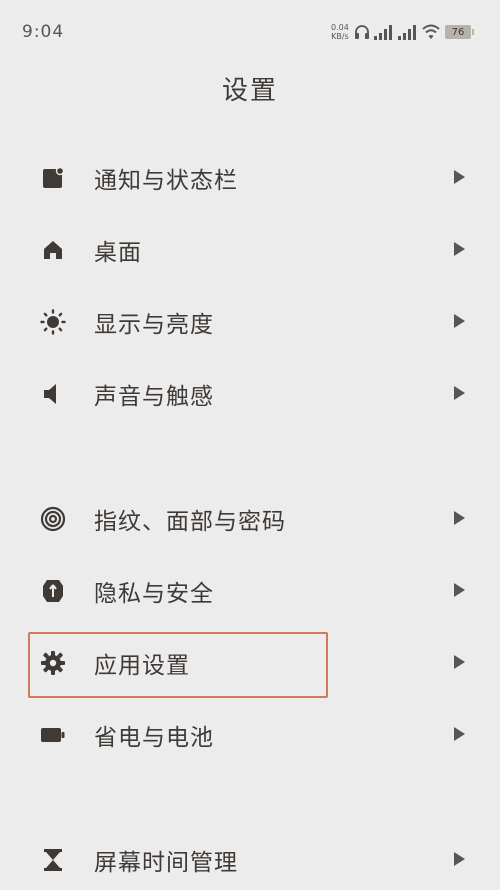  Describe the element at coordinates (362, 32) in the screenshot. I see `headphones-icon` at that location.